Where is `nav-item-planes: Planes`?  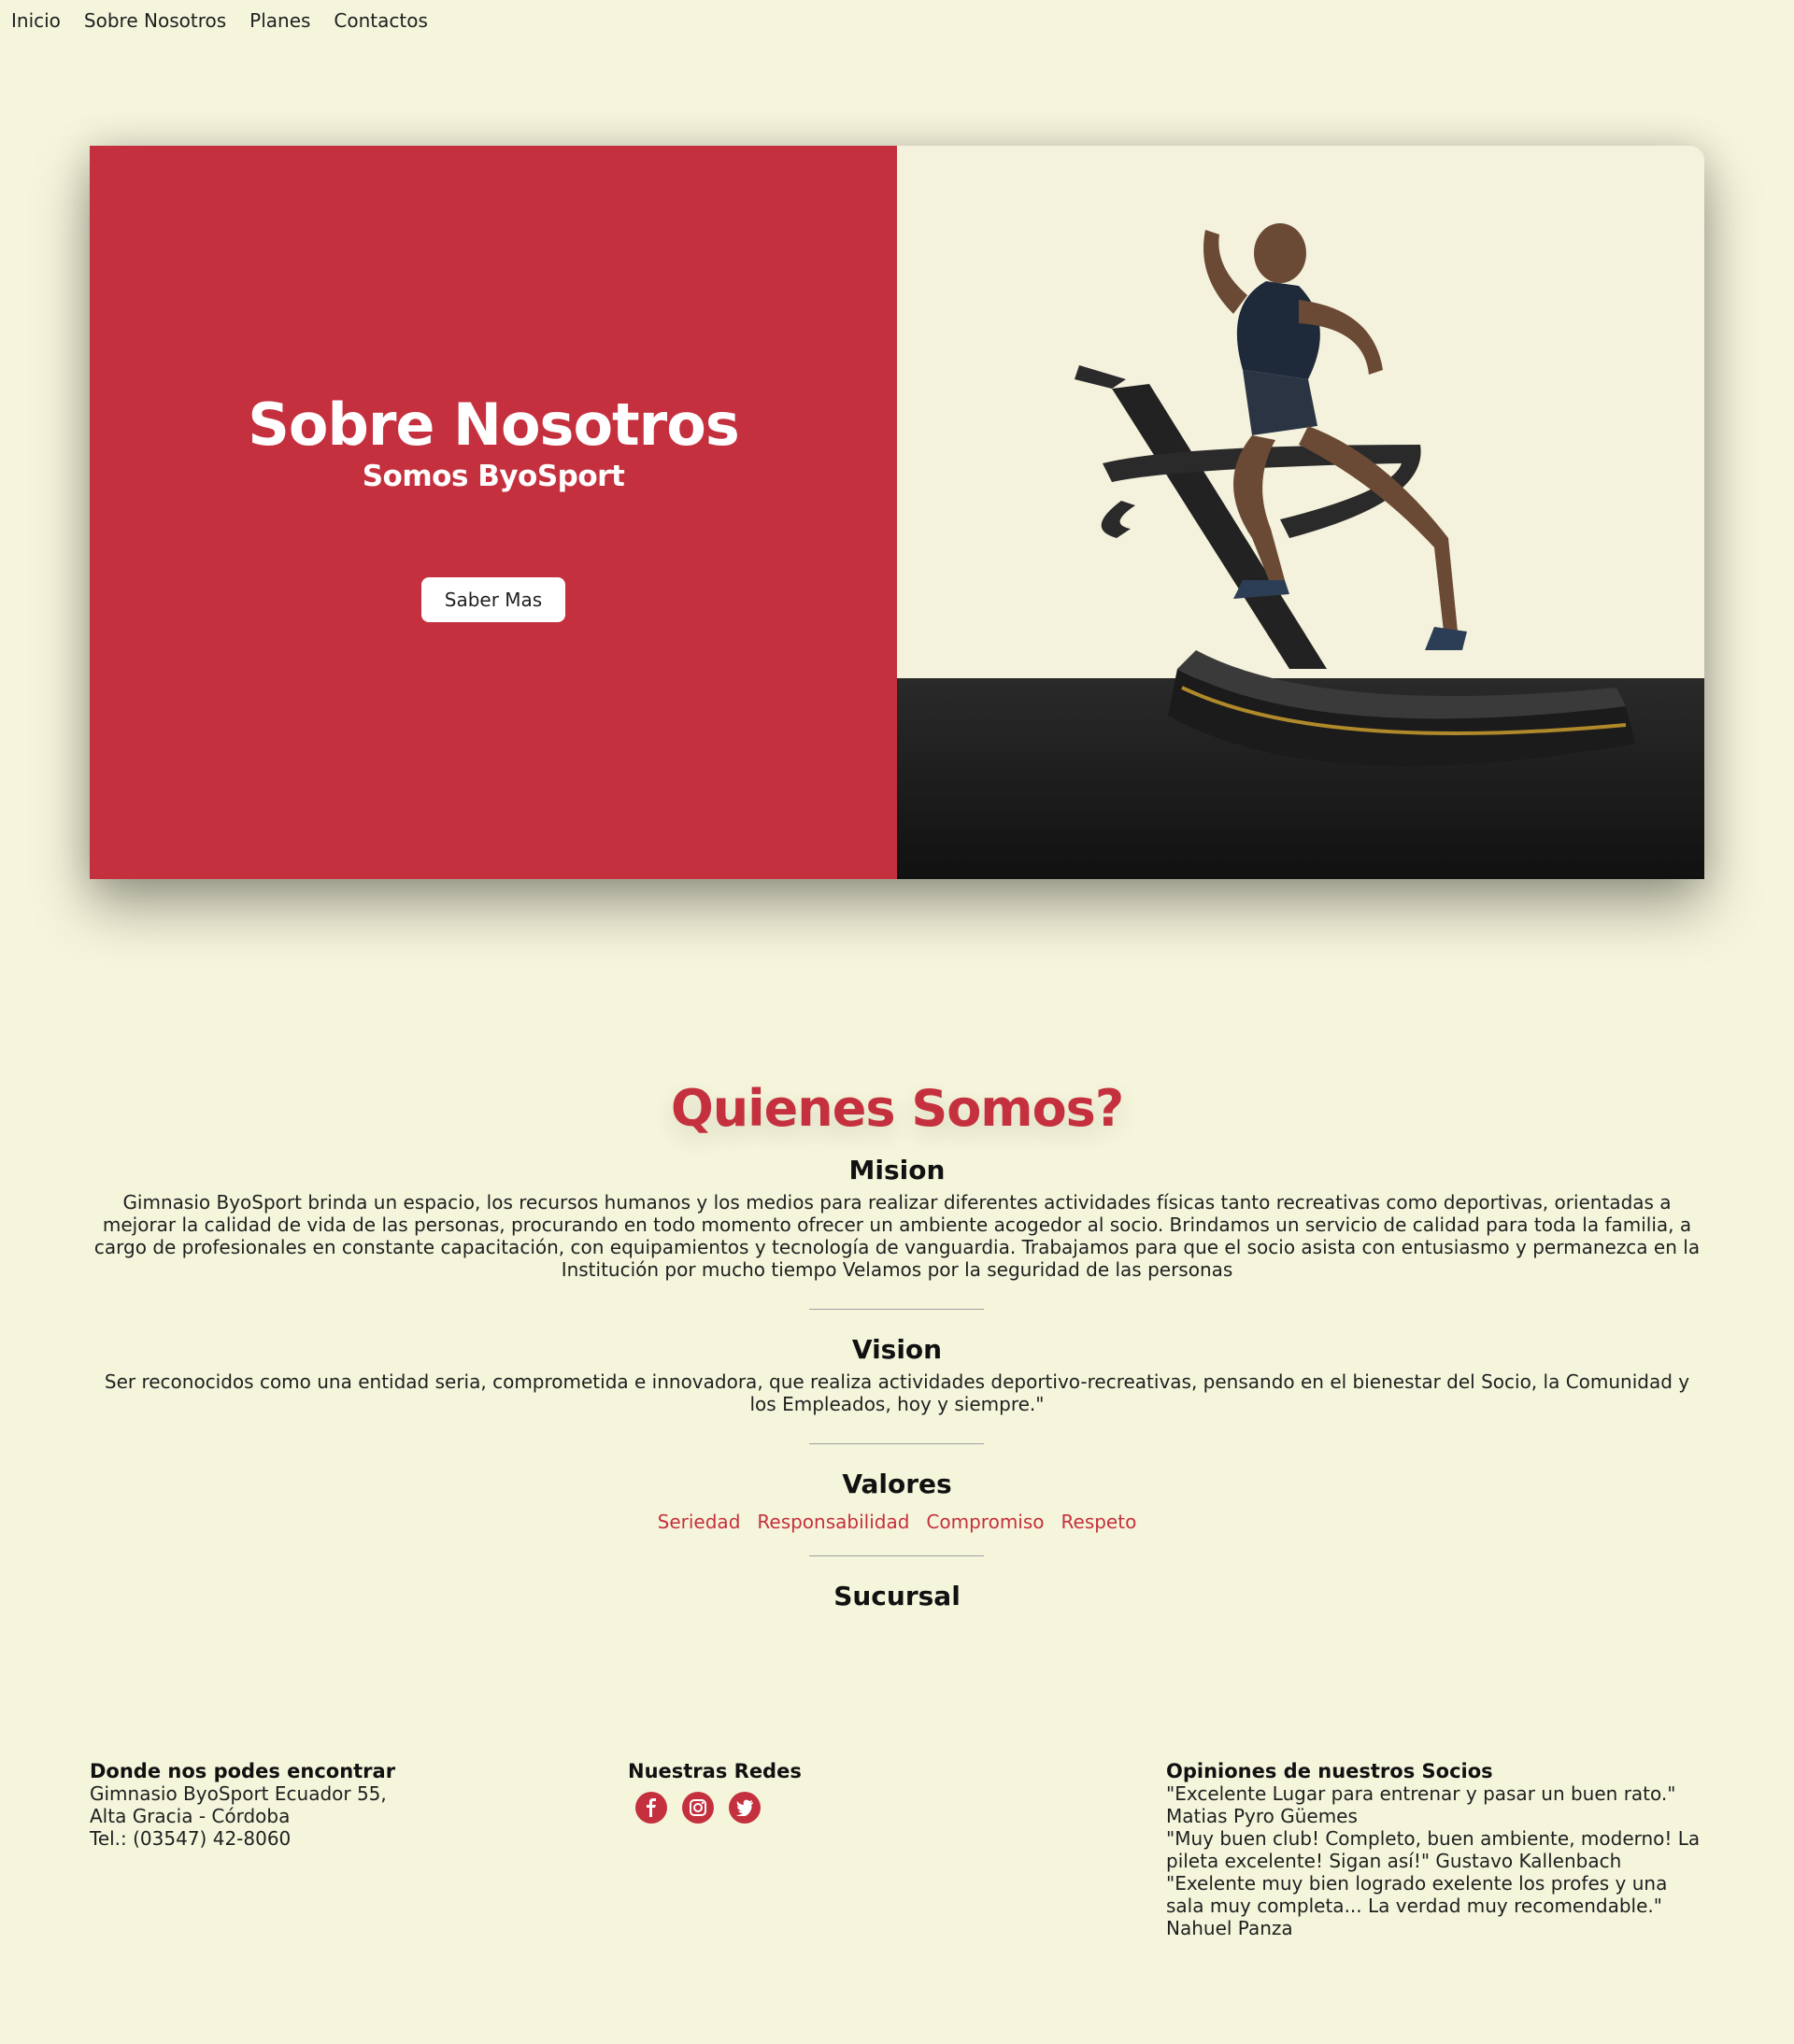 nav-item-planes: Planes is located at coordinates (279, 21).